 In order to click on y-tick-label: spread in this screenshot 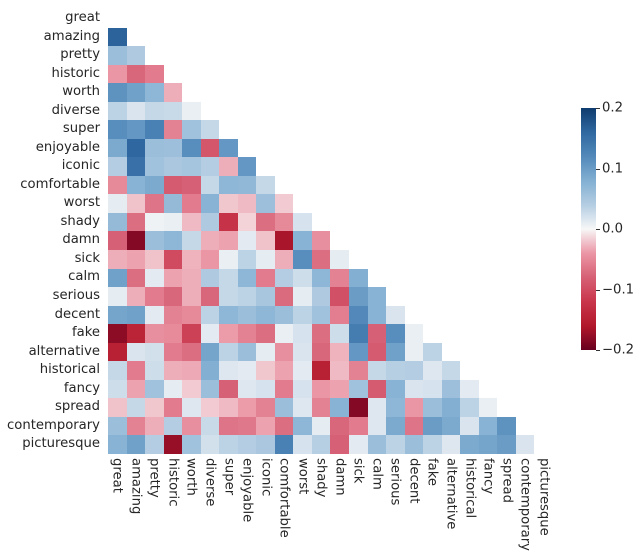, I will do `click(77, 407)`.